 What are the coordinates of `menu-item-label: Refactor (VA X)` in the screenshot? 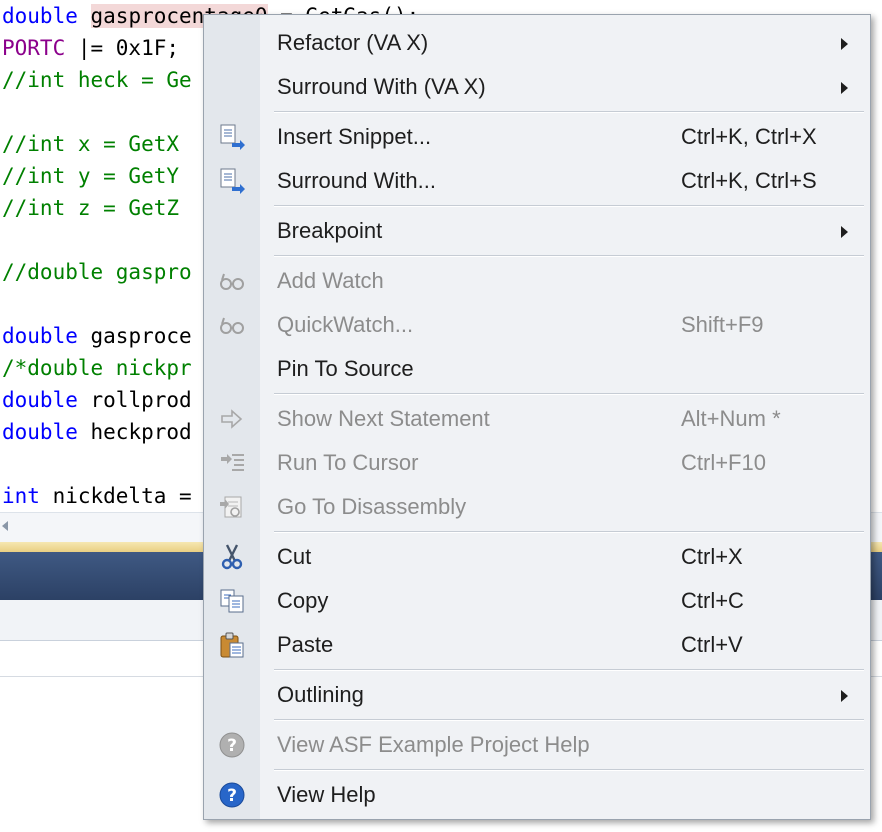 It's located at (353, 42).